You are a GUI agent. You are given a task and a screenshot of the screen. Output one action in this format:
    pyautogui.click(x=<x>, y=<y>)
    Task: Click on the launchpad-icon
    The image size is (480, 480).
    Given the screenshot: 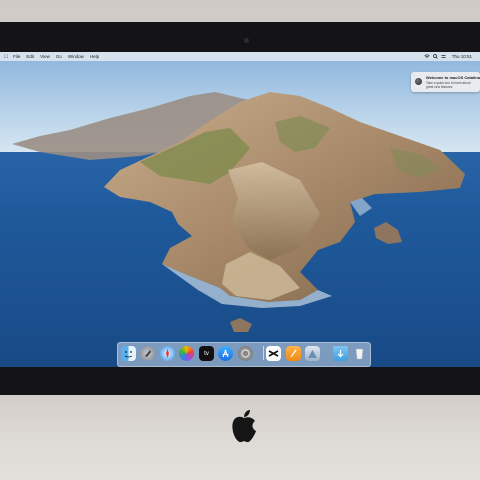 What is the action you would take?
    pyautogui.click(x=147, y=353)
    